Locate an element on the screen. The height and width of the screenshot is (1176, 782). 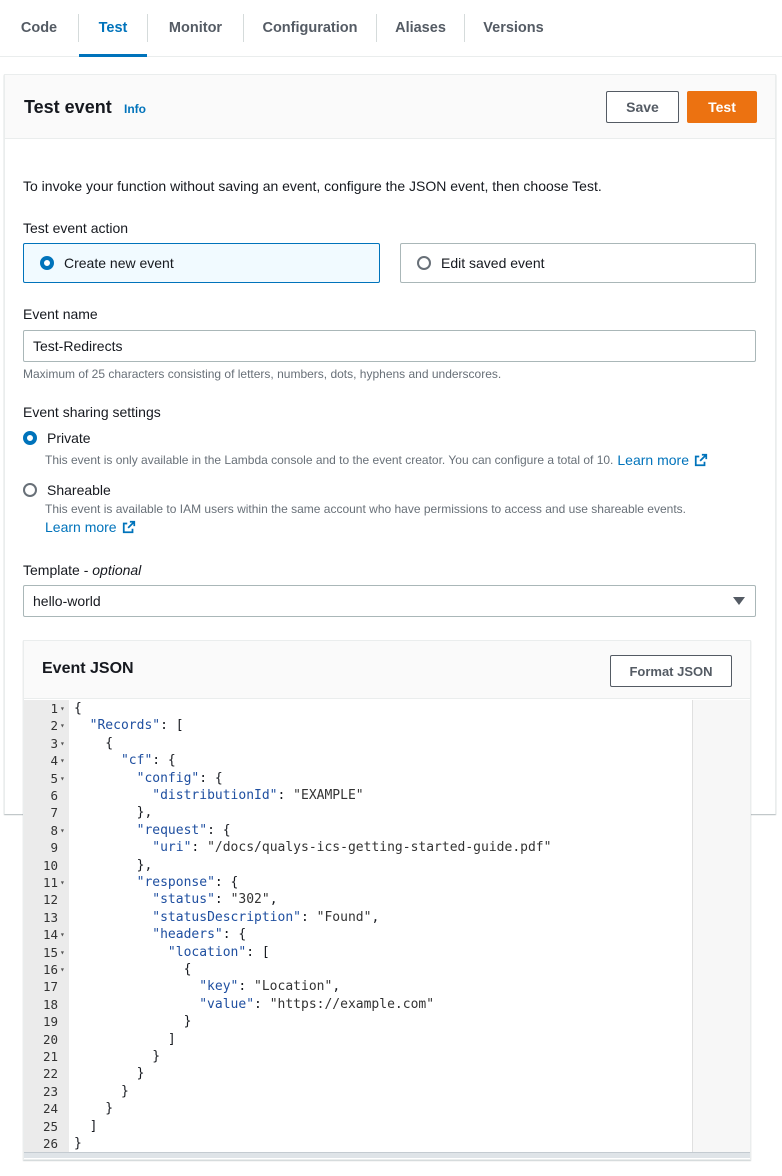
shareable-option: Shareable is located at coordinates (67, 490).